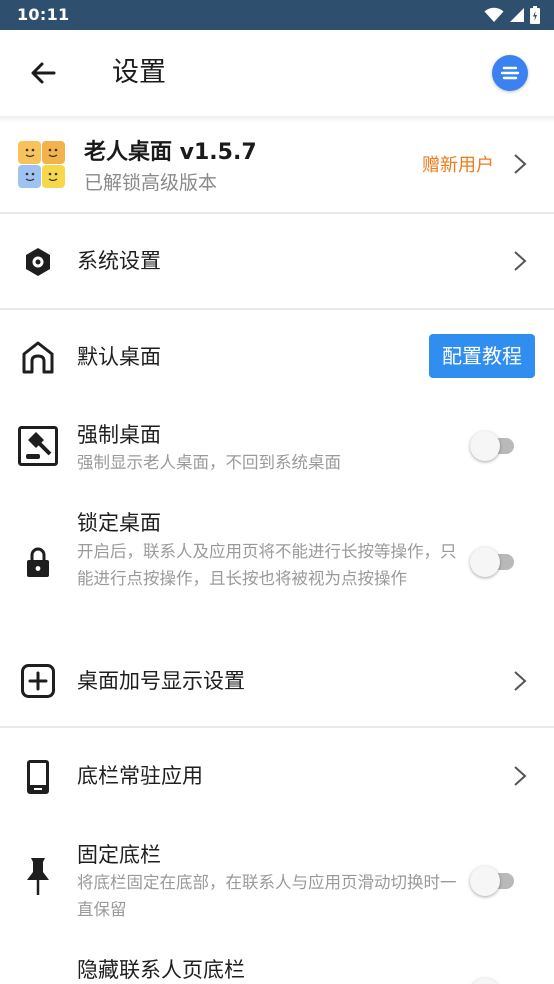 The width and height of the screenshot is (554, 984). Describe the element at coordinates (495, 446) in the screenshot. I see `force-launcher-toggle` at that location.